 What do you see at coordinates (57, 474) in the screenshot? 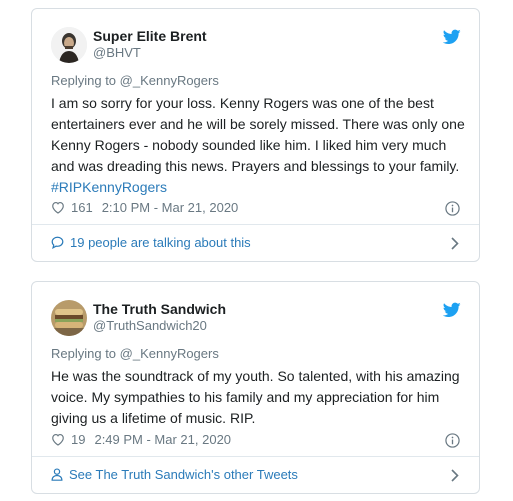
I see `person-icon` at bounding box center [57, 474].